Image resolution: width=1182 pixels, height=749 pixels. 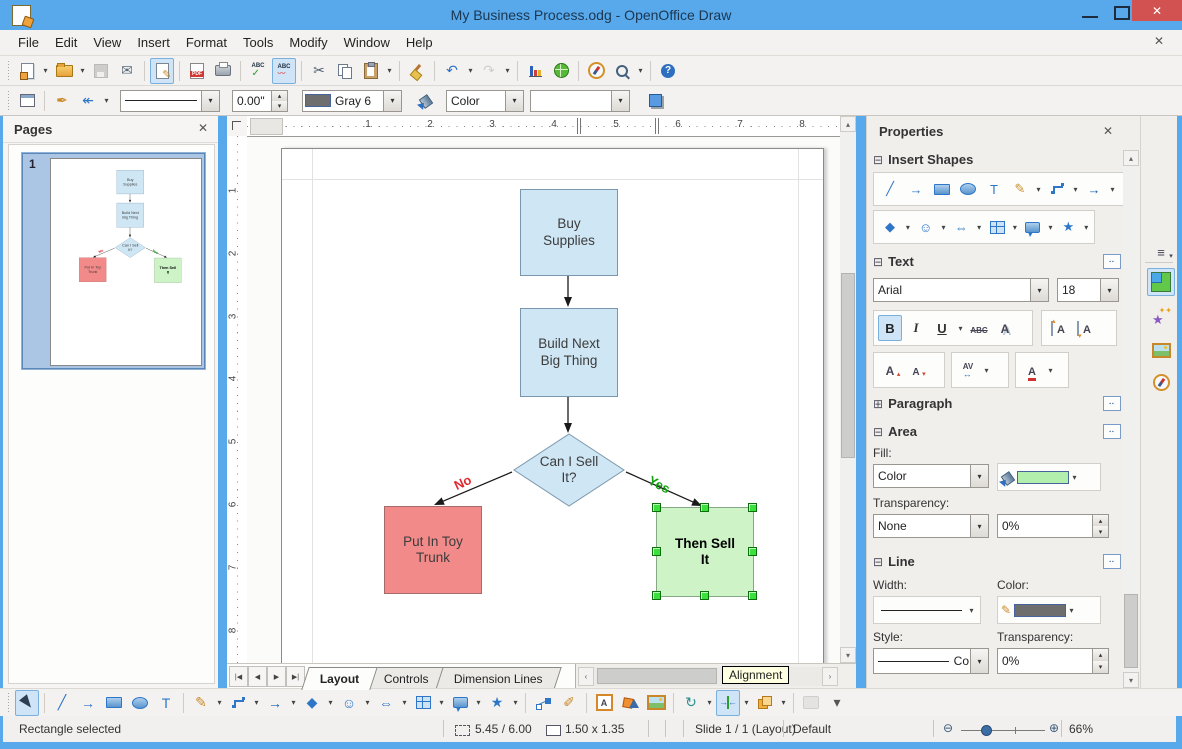 I want to click on open-icon-dropdown, so click(x=82, y=71).